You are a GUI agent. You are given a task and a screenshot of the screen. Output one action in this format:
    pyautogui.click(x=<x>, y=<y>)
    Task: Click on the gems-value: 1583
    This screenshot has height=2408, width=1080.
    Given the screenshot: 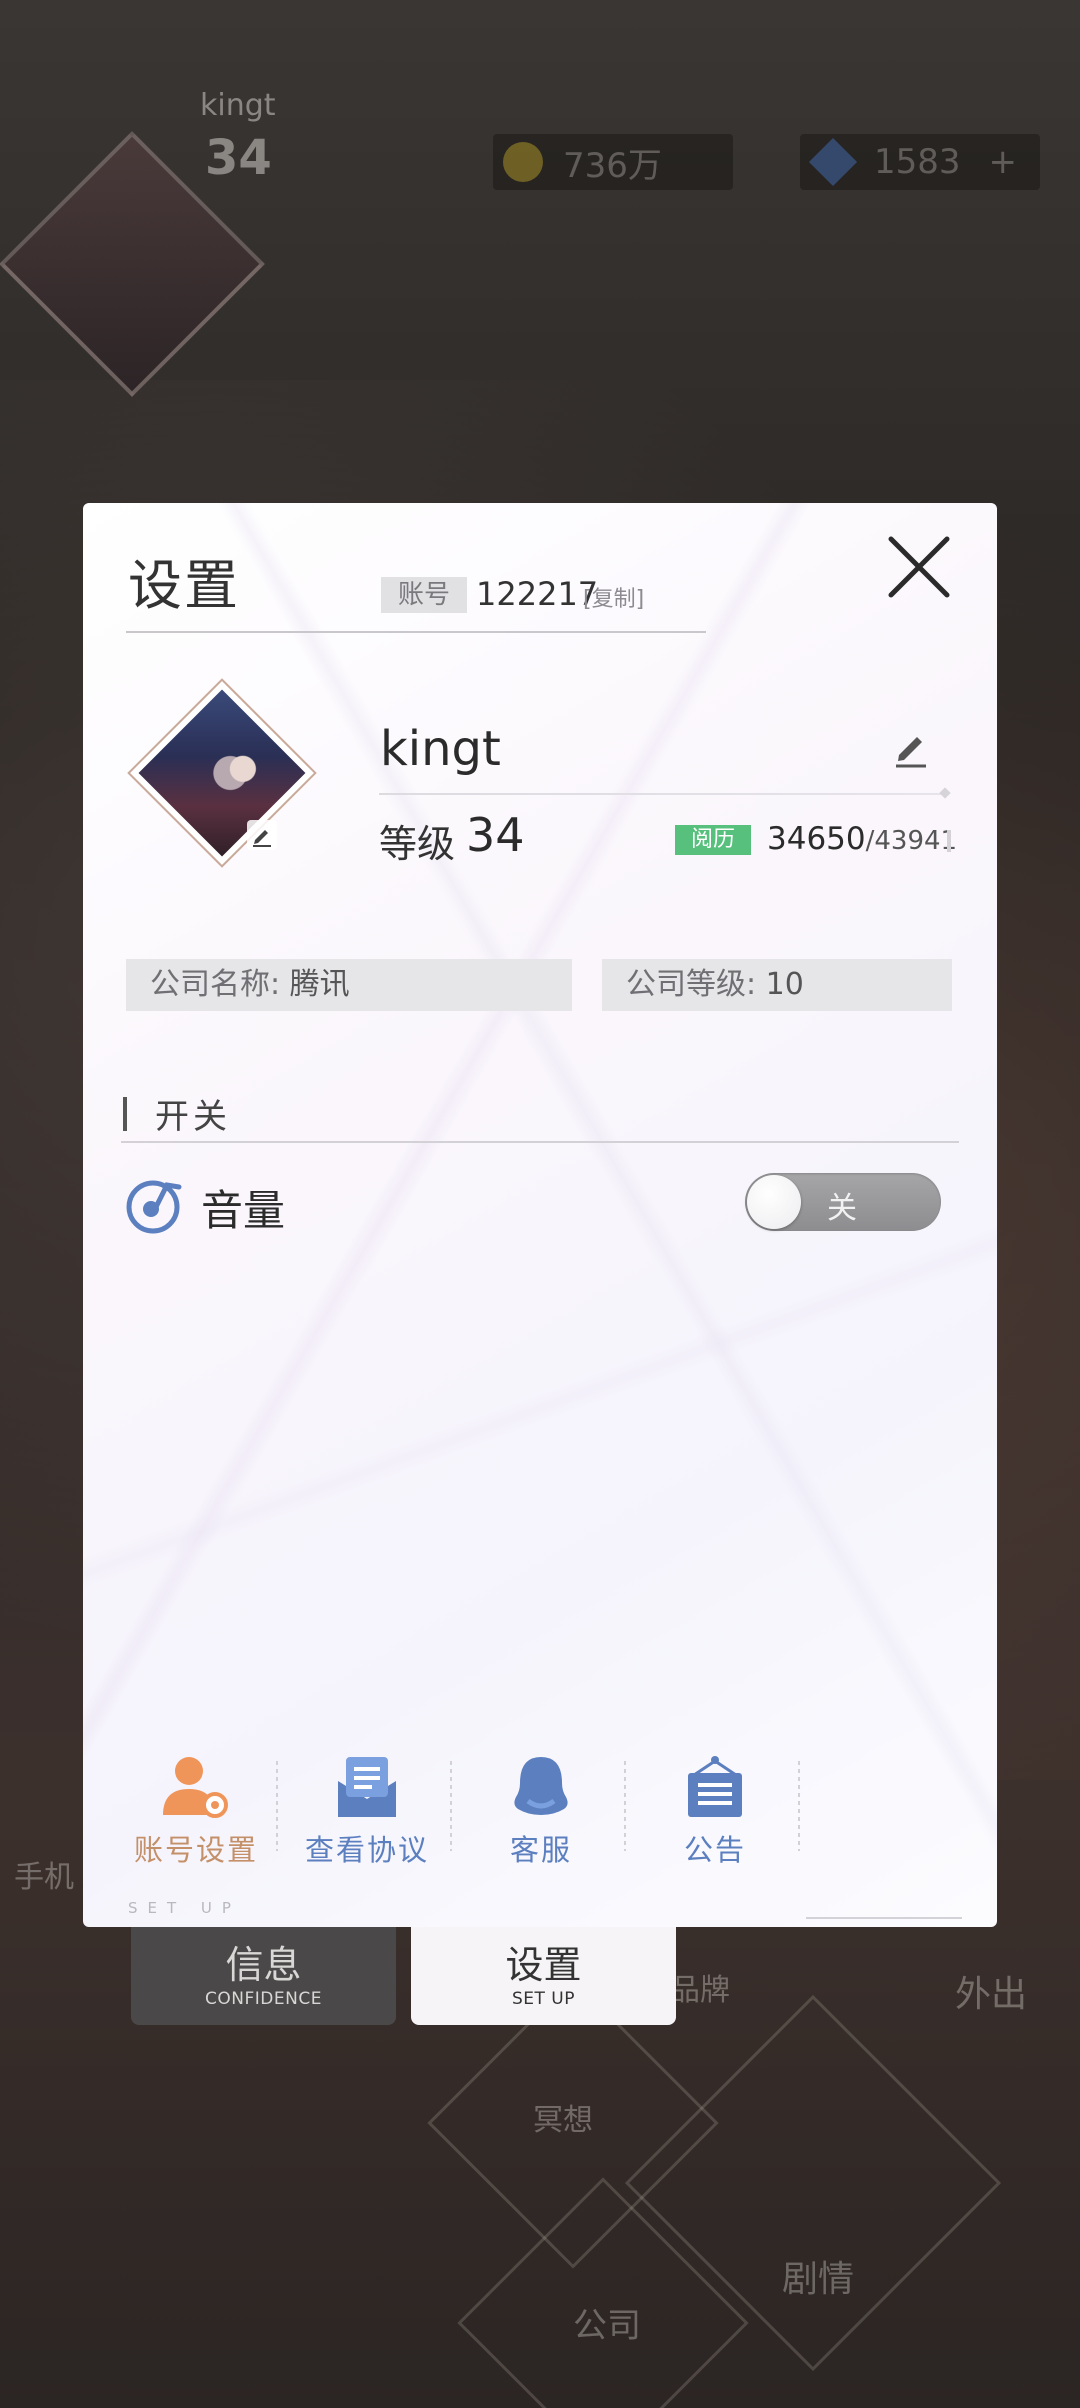 What is the action you would take?
    pyautogui.click(x=917, y=162)
    